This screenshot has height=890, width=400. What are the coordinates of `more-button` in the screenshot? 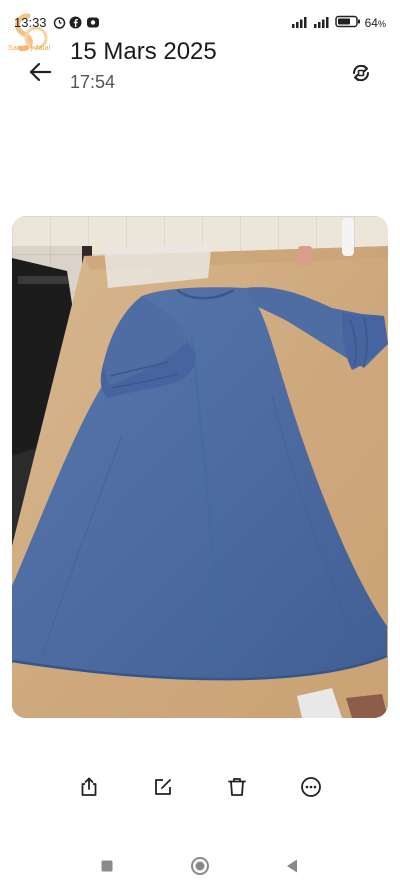 It's located at (311, 787).